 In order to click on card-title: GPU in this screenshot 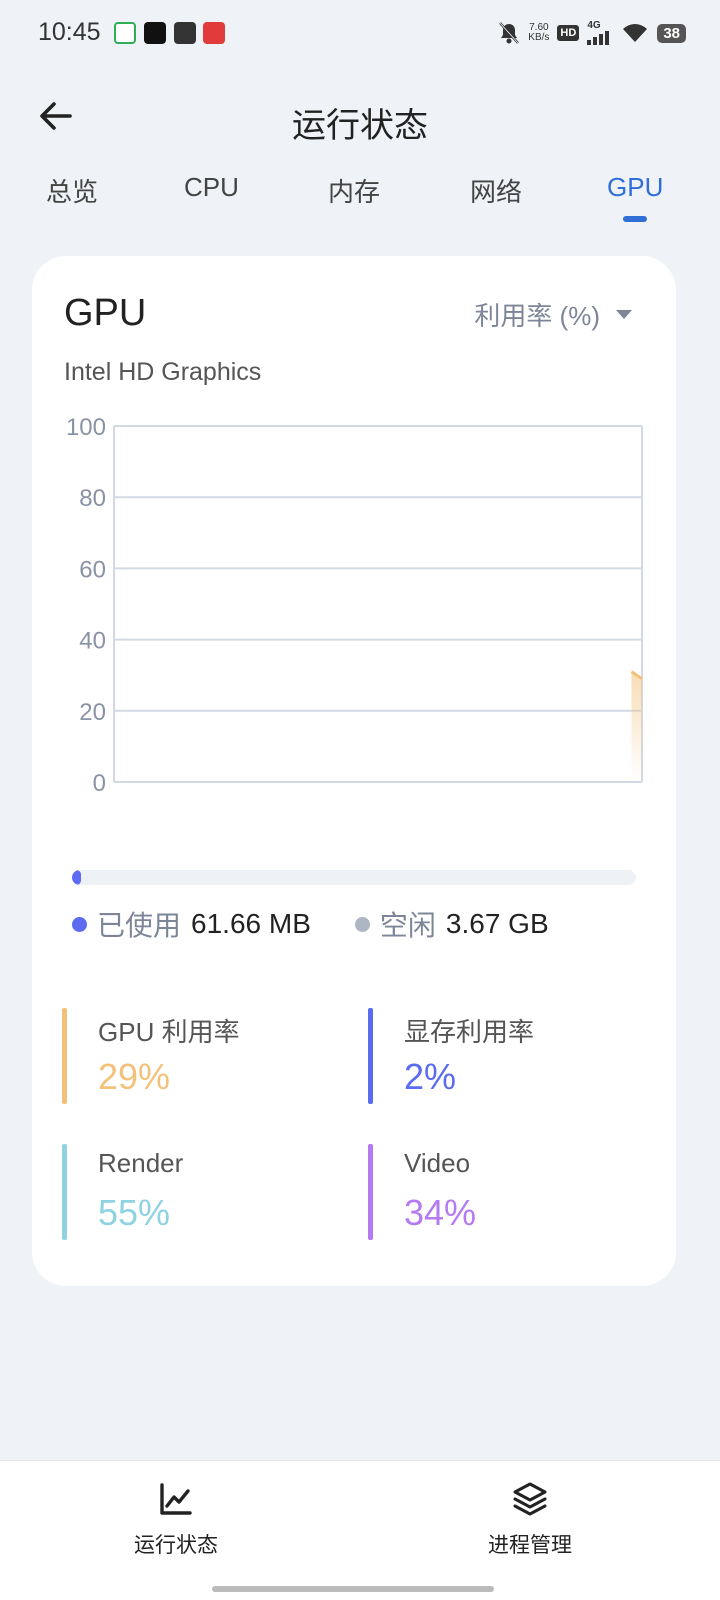, I will do `click(105, 313)`.